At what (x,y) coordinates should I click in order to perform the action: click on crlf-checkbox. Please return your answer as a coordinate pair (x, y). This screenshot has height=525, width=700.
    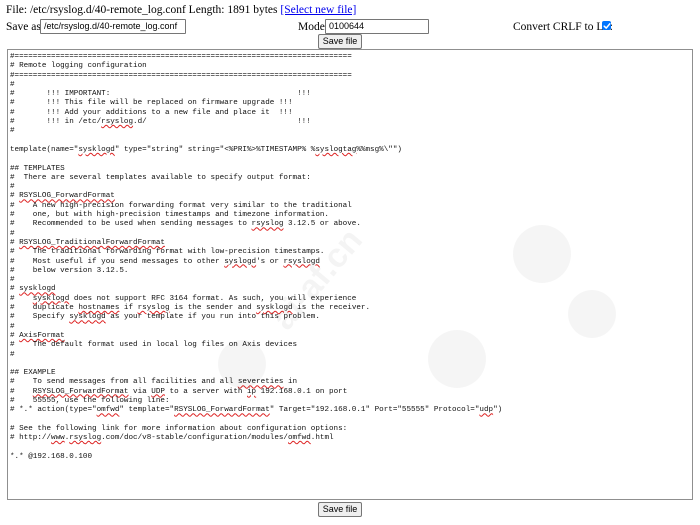
    Looking at the image, I should click on (606, 25).